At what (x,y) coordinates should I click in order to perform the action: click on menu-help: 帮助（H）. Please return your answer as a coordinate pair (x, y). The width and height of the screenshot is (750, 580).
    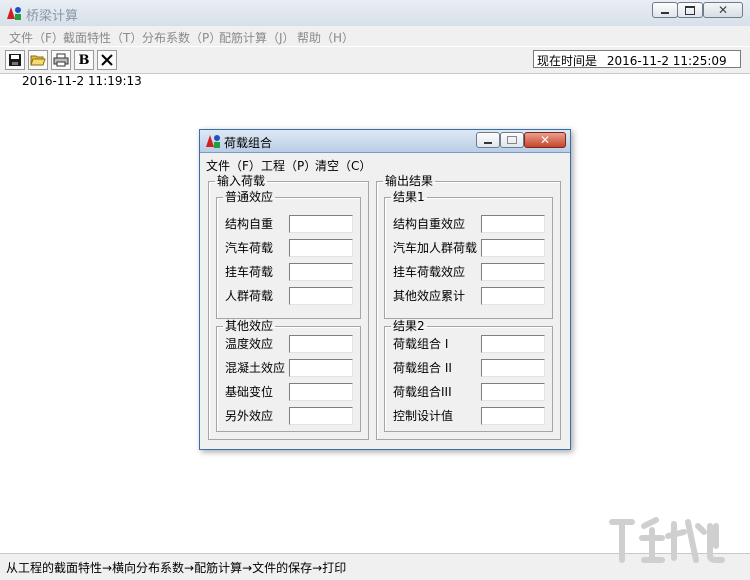
    Looking at the image, I should click on (325, 37).